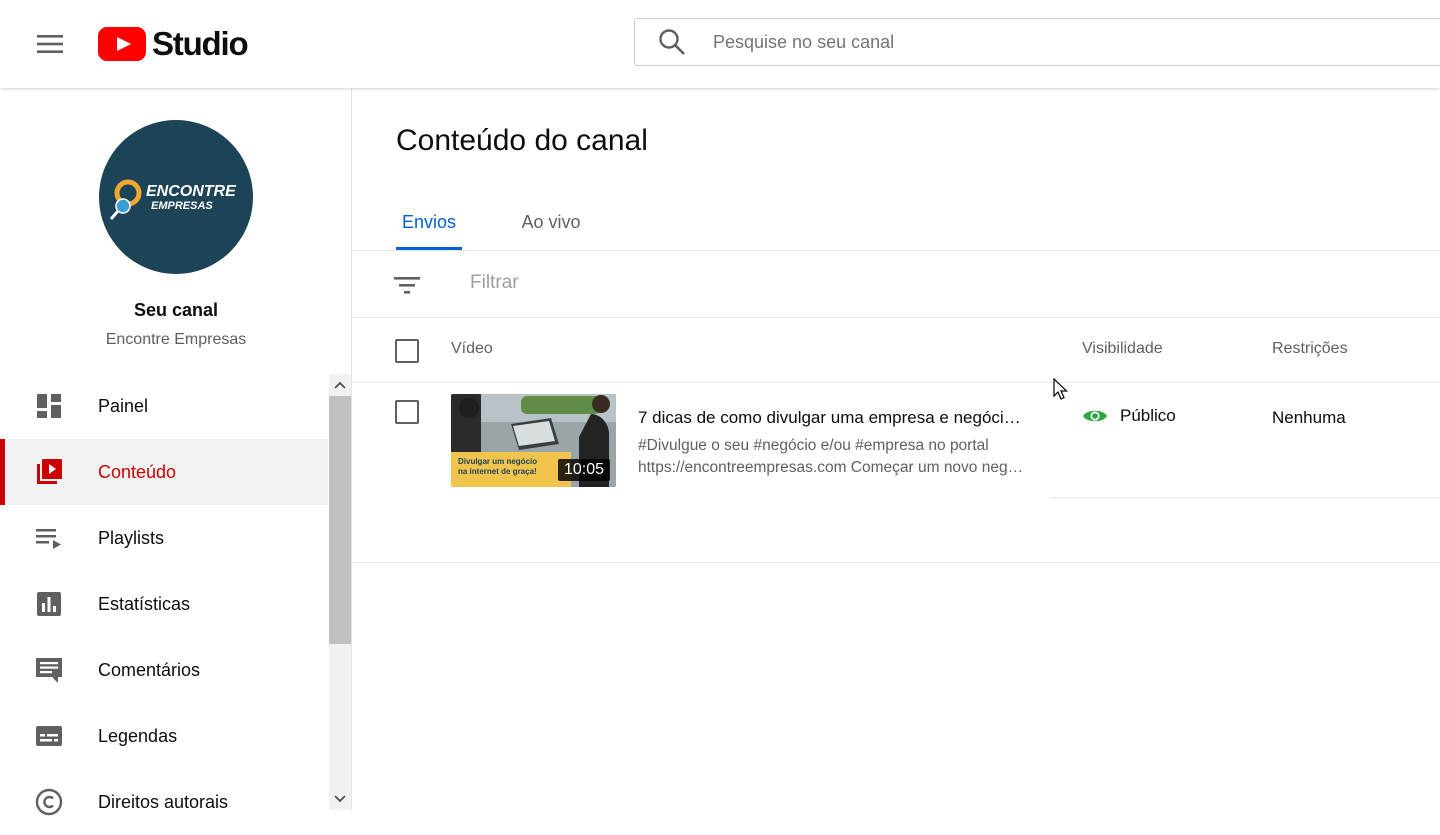  I want to click on sidebar-item-conteudo: Conteúdo, so click(164, 472).